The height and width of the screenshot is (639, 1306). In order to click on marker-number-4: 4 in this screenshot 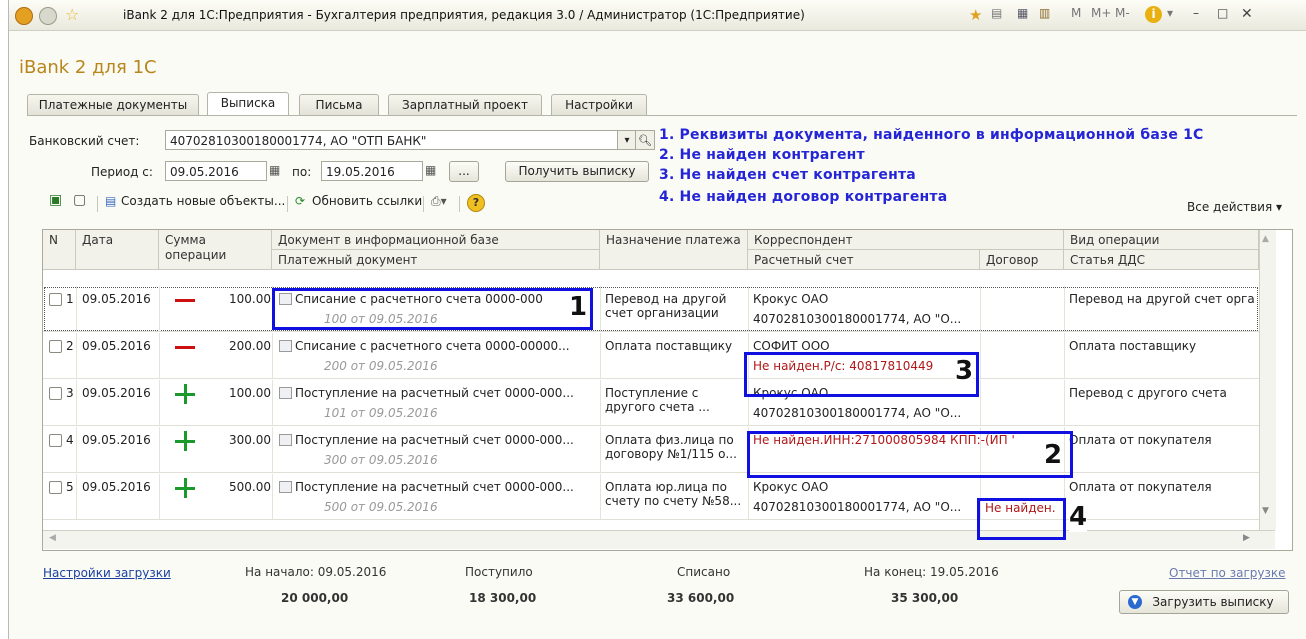, I will do `click(1078, 517)`.